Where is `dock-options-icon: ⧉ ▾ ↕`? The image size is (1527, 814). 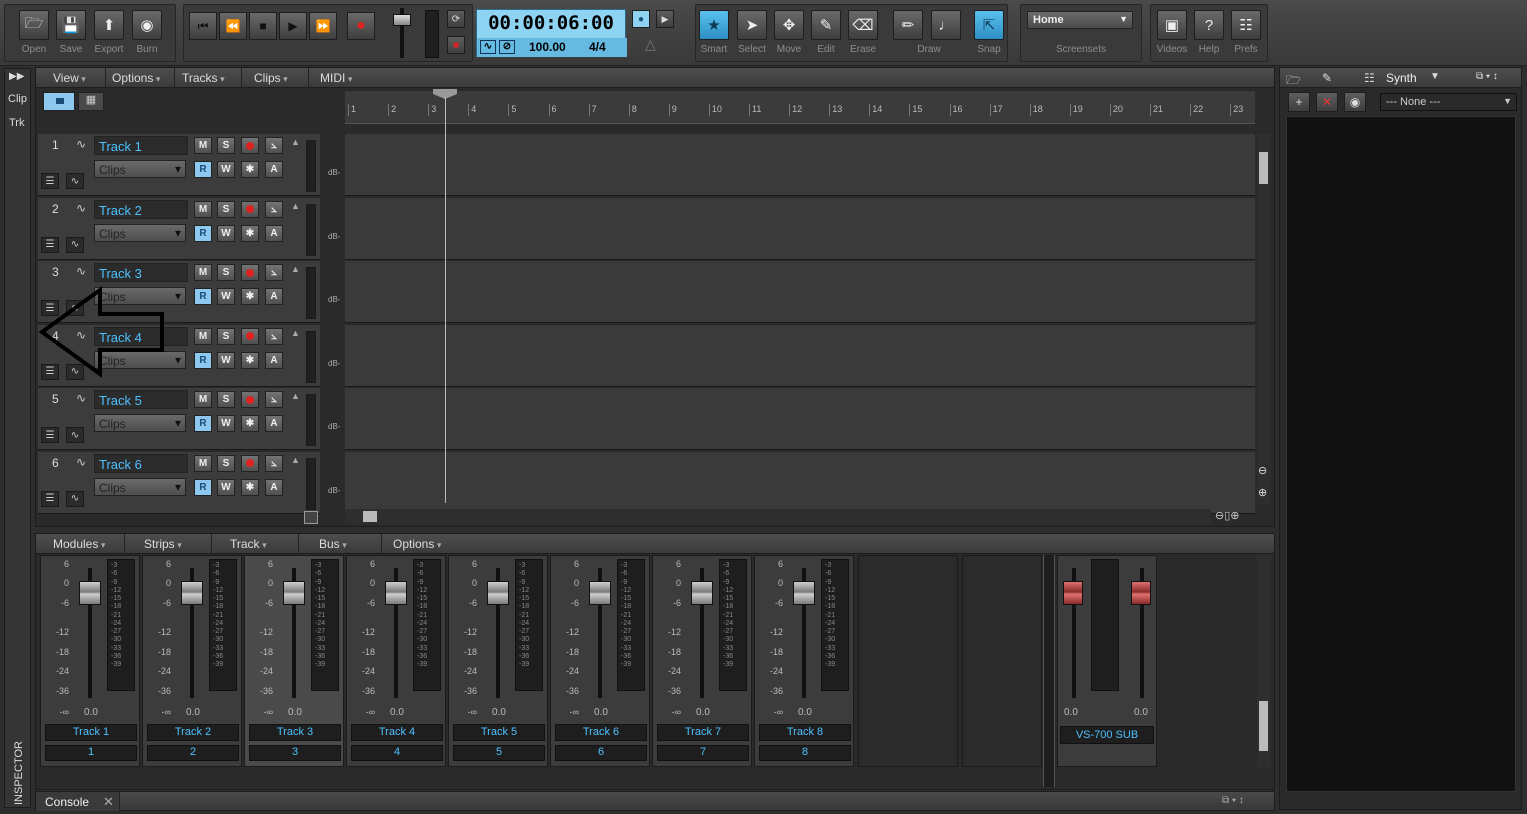 dock-options-icon: ⧉ ▾ ↕ is located at coordinates (1233, 800).